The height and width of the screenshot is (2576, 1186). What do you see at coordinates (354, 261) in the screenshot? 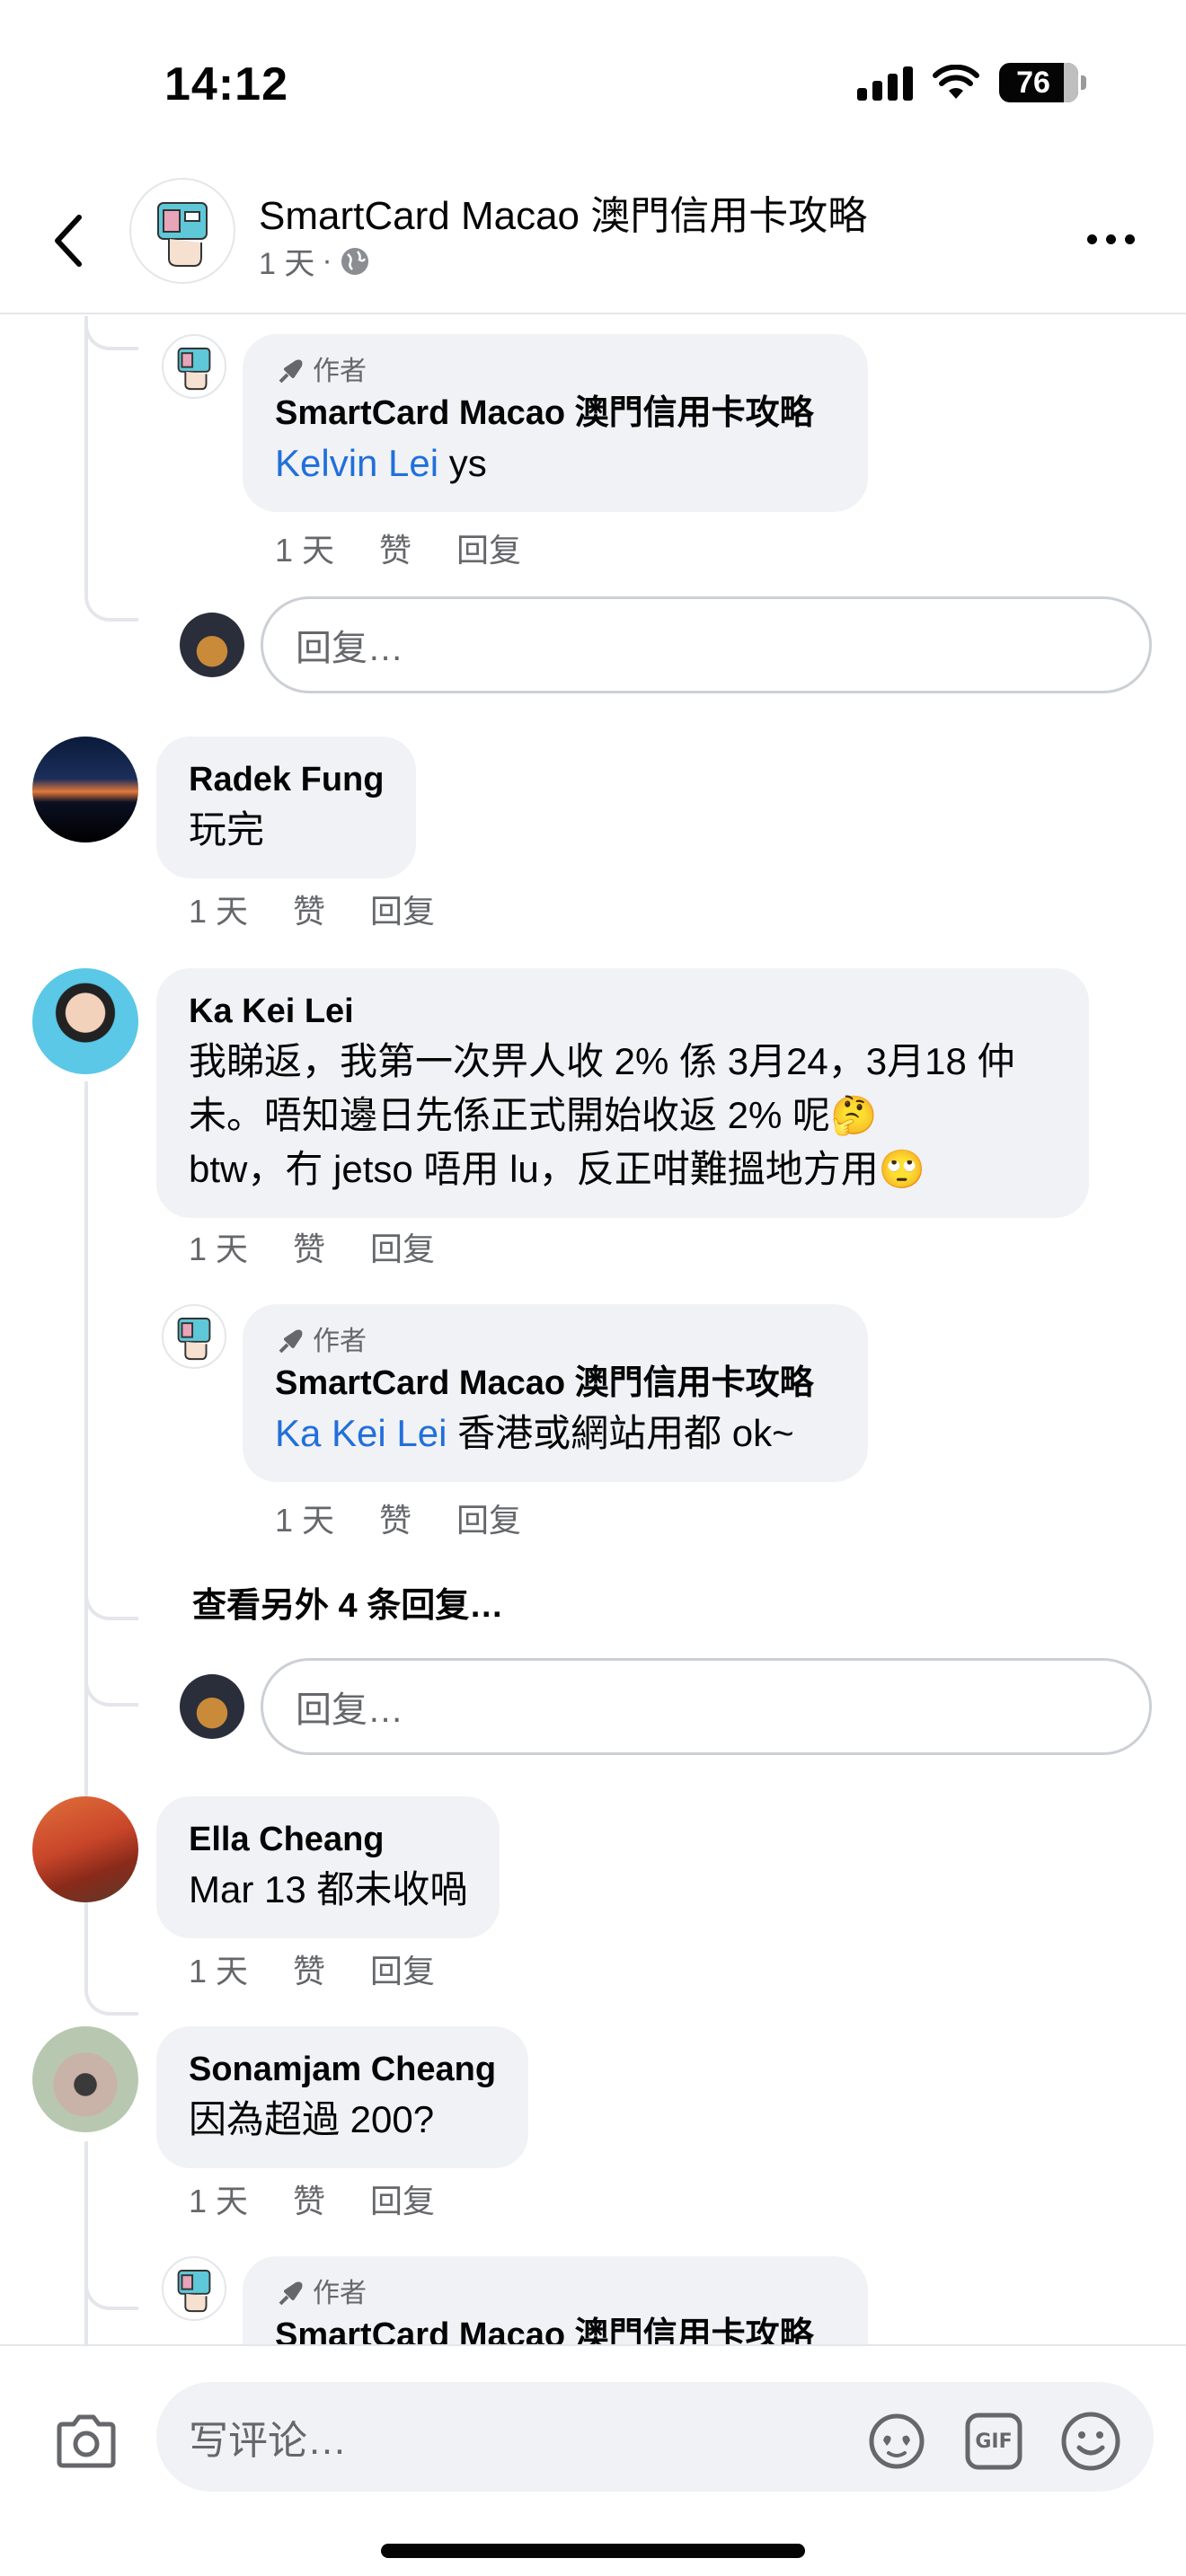
I see `globe-icon` at bounding box center [354, 261].